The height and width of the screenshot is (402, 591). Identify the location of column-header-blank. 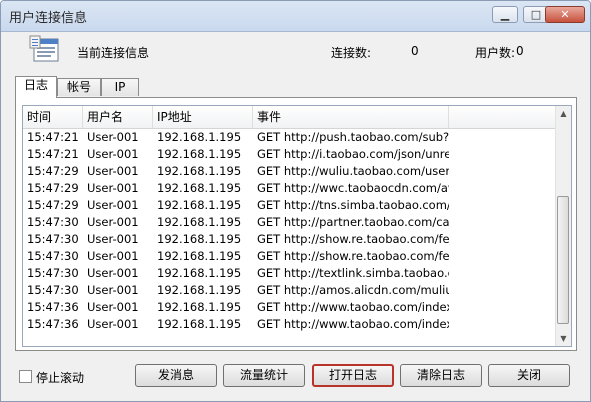
(503, 117).